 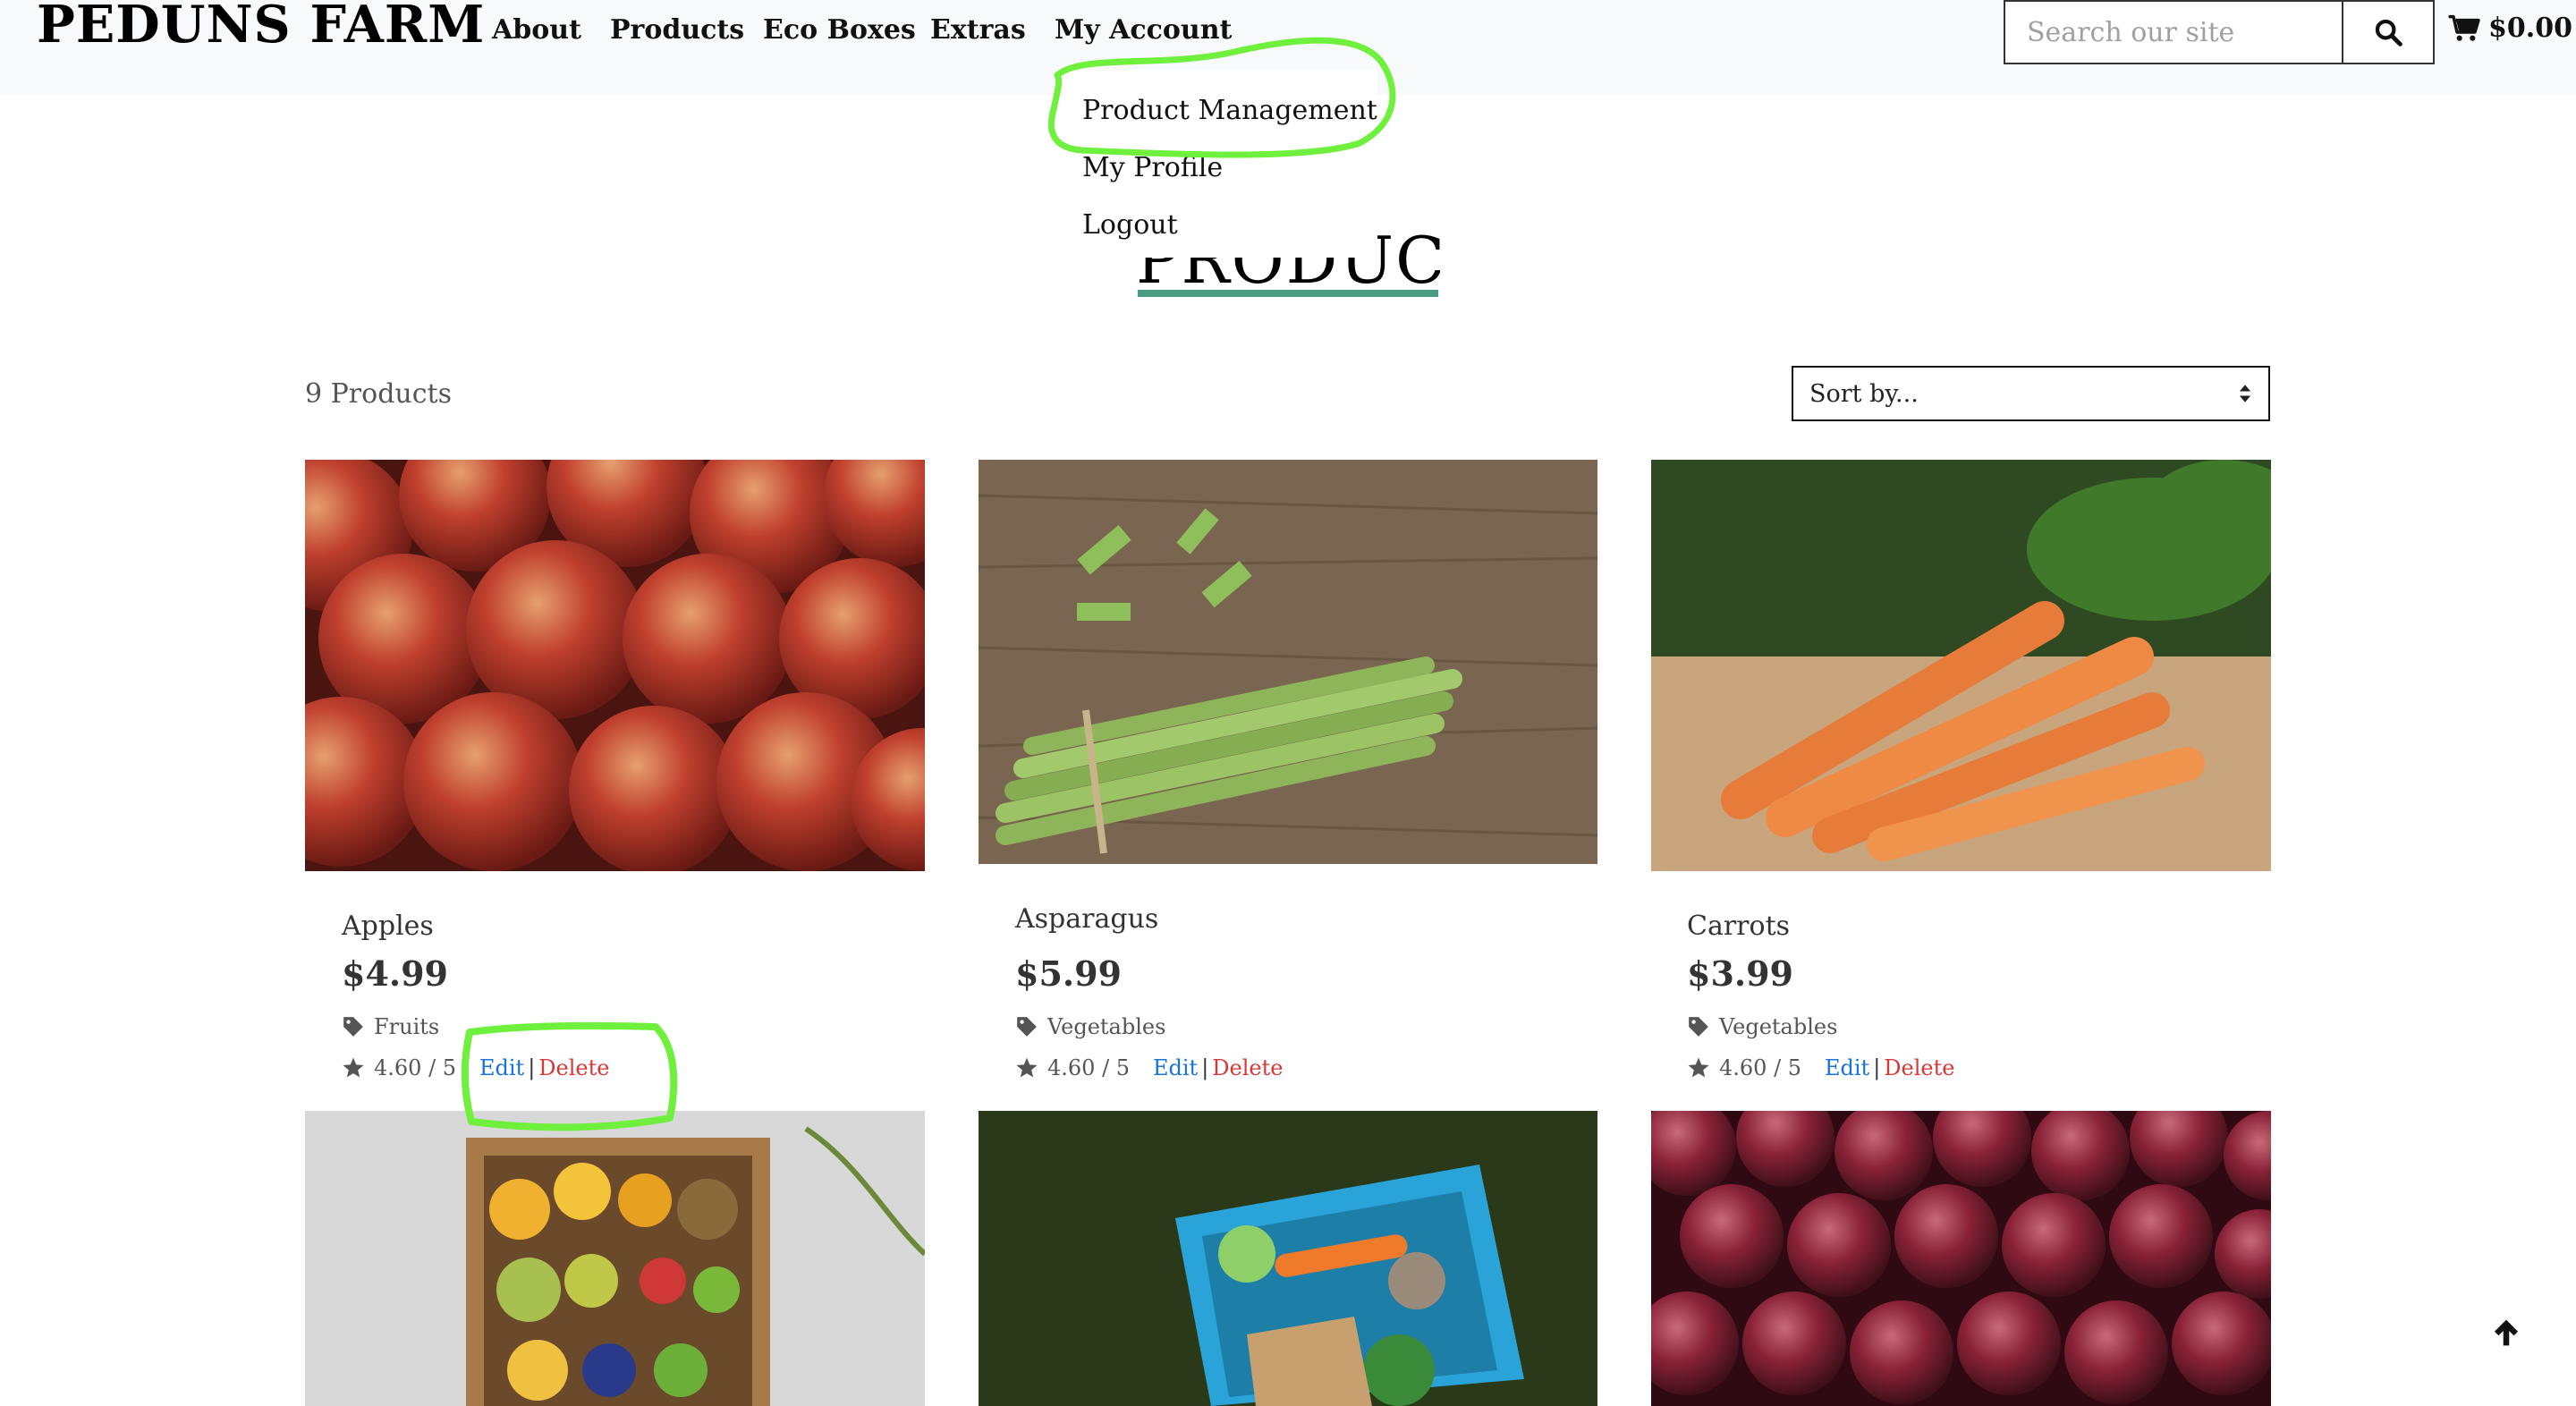 I want to click on product-name: Apples, so click(x=388, y=927).